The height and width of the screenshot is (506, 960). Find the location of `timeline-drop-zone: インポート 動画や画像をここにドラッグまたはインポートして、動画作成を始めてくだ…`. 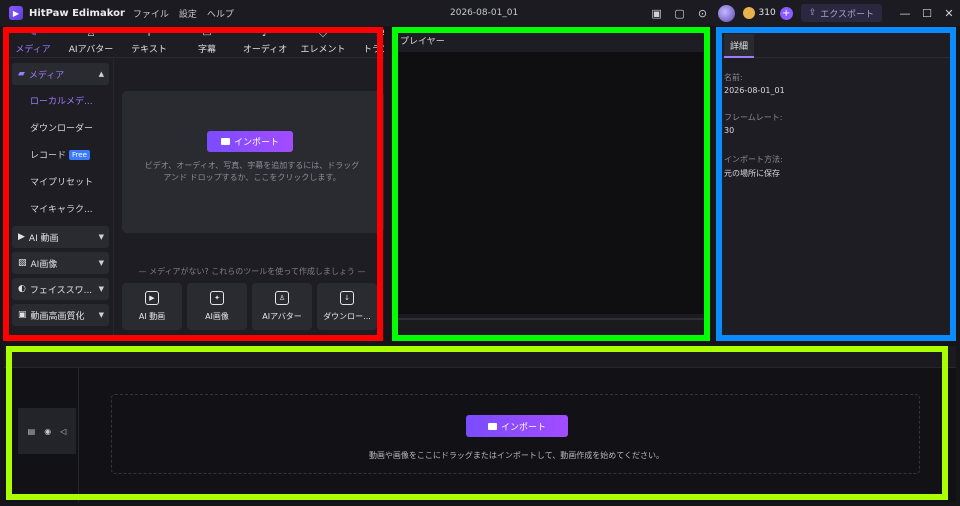

timeline-drop-zone: インポート 動画や画像をここにドラッグまたはインポートして、動画作成を始めてくだ… is located at coordinates (515, 434).